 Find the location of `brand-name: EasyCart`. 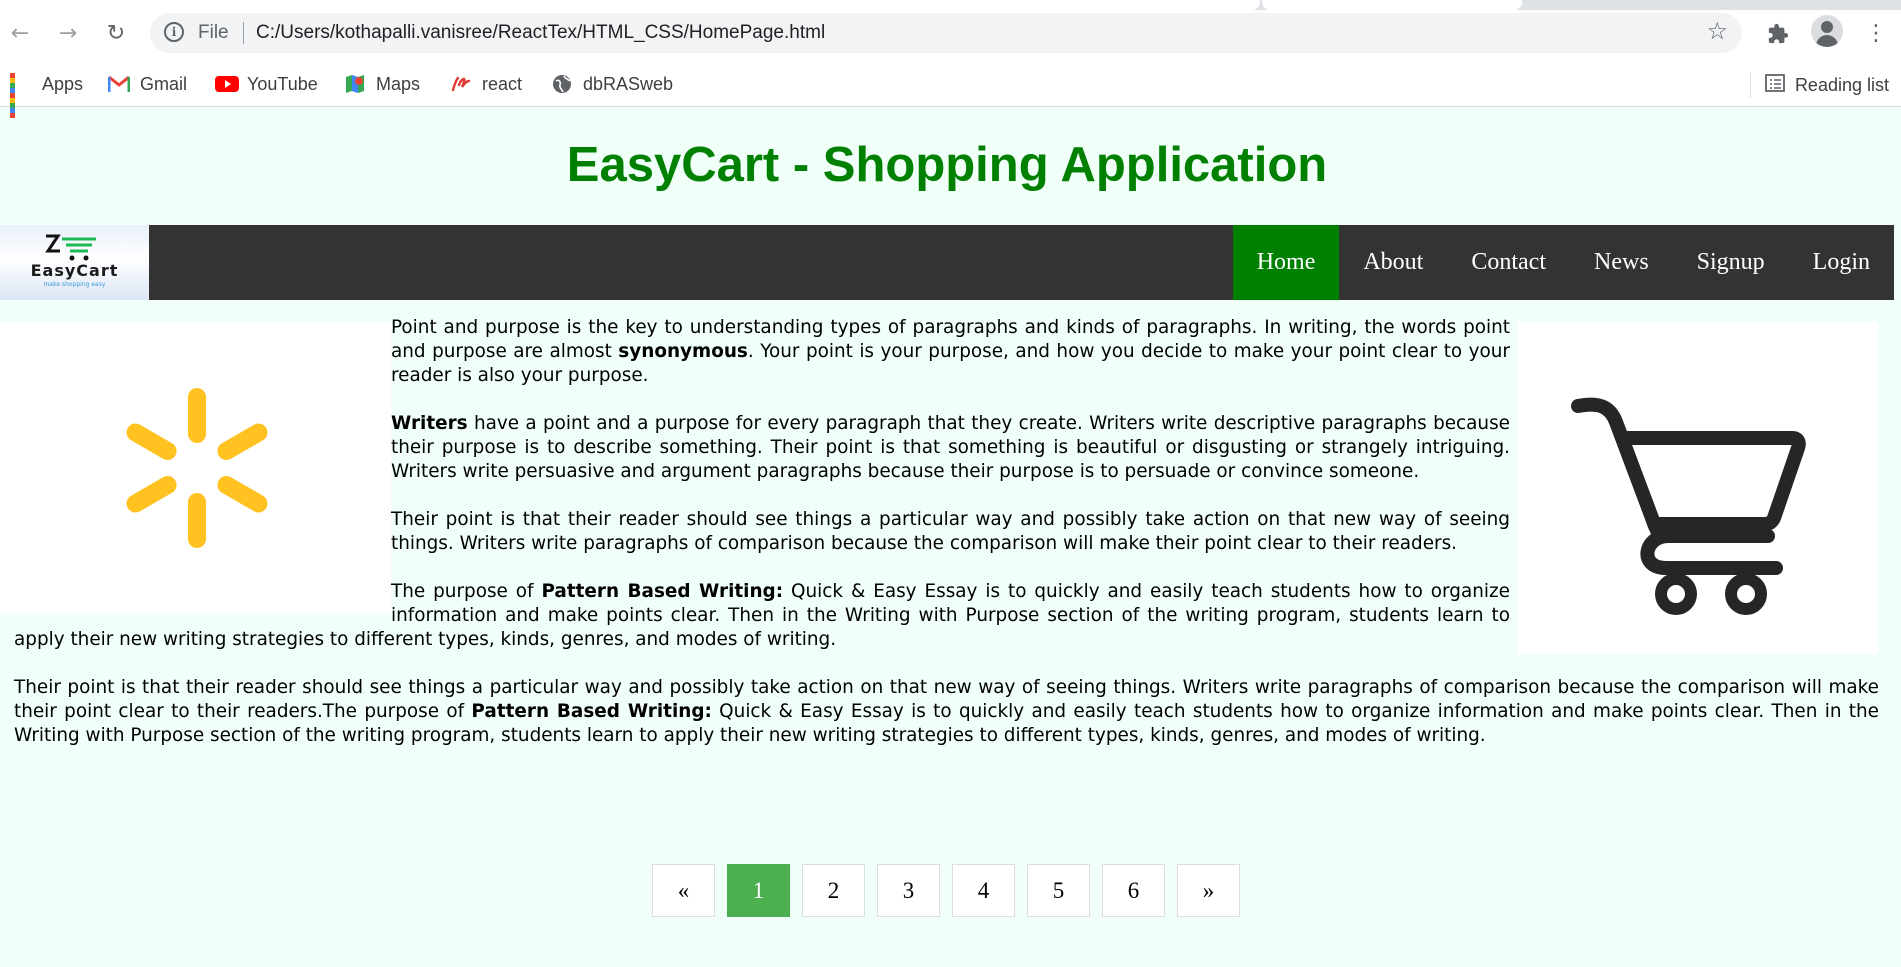

brand-name: EasyCart is located at coordinates (74, 270).